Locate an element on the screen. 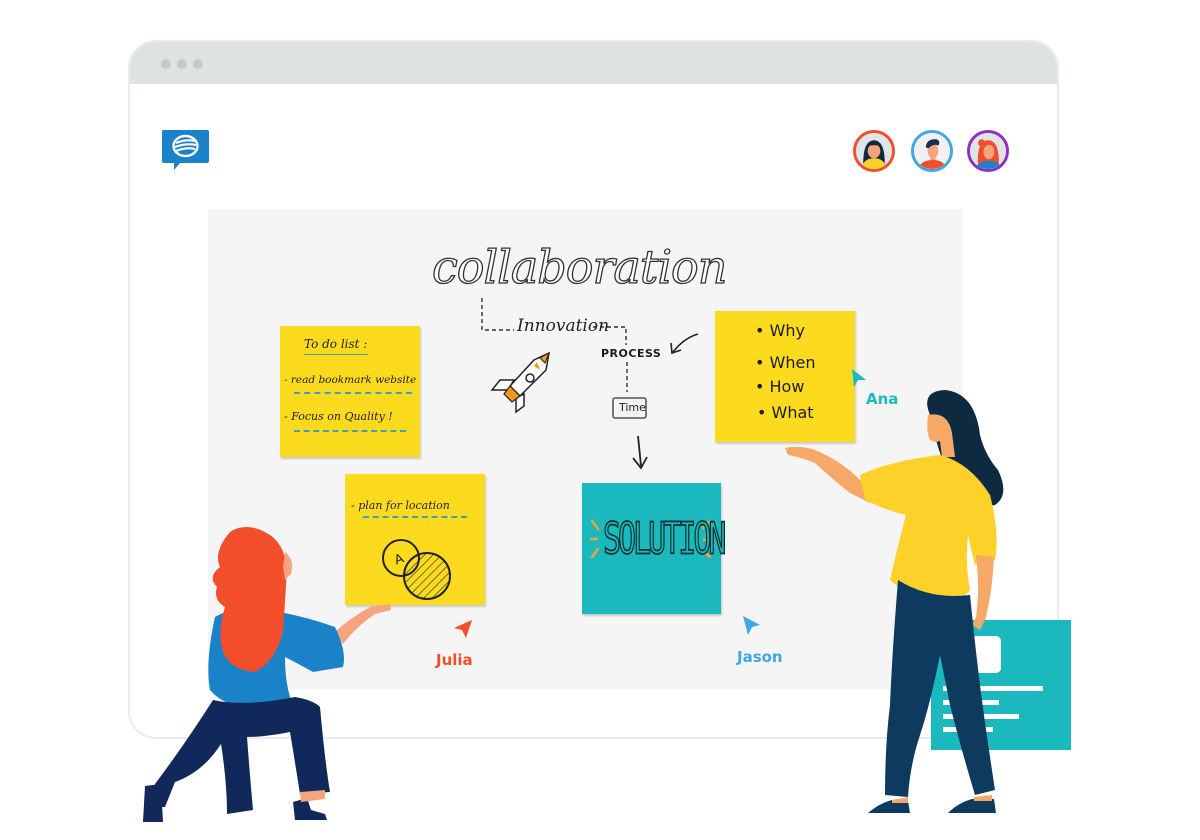 This screenshot has height=840, width=1200. sticky-note-solution: SOLUTION is located at coordinates (654, 548).